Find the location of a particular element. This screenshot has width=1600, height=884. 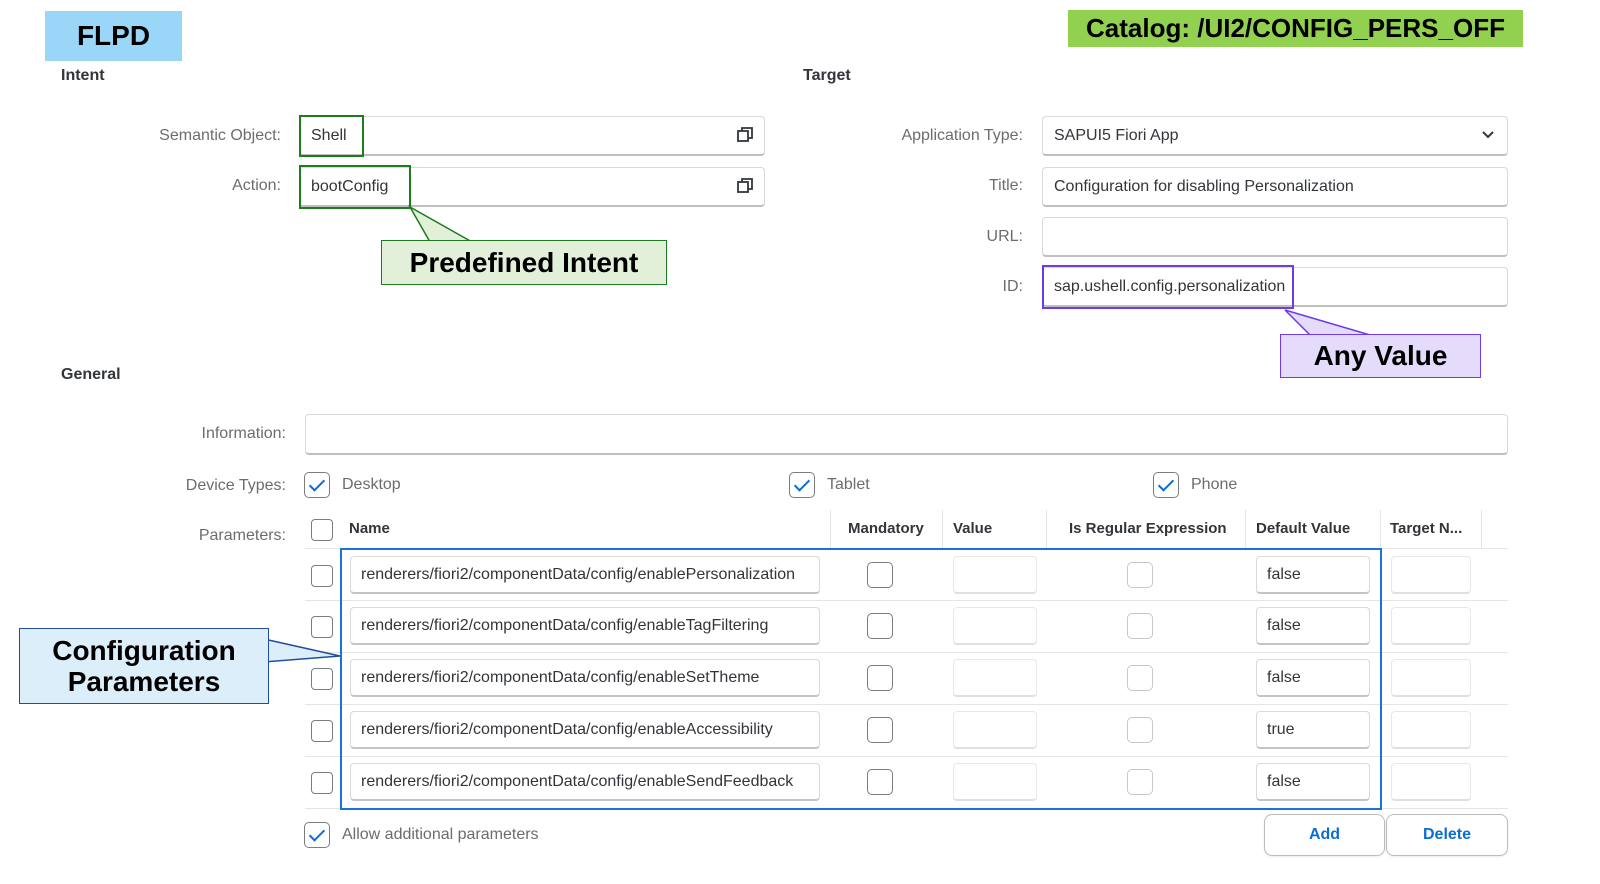

flpd-badge: FLPD is located at coordinates (113, 36).